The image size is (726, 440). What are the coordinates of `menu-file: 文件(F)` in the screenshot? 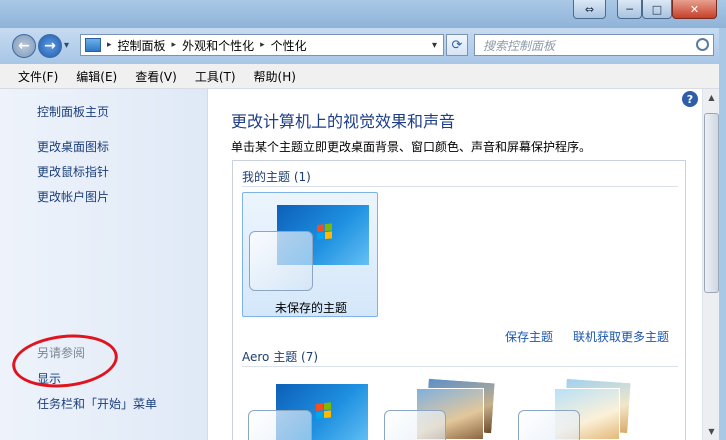 It's located at (38, 76).